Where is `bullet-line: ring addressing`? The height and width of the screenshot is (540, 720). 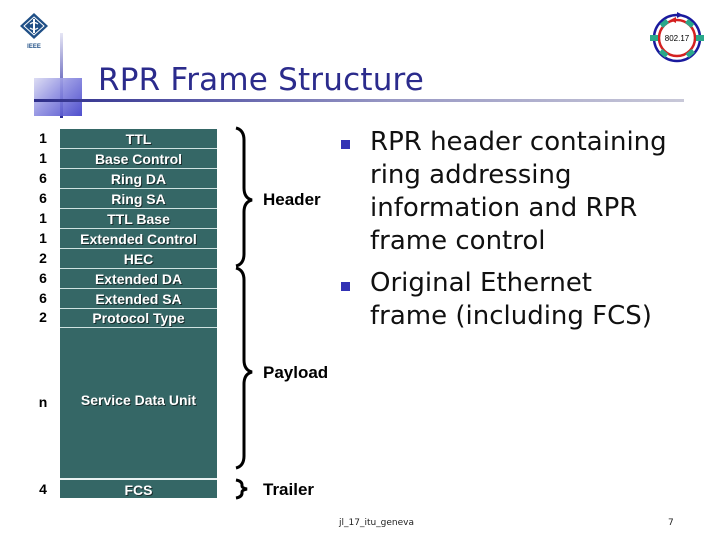
bullet-line: ring addressing is located at coordinates (471, 175).